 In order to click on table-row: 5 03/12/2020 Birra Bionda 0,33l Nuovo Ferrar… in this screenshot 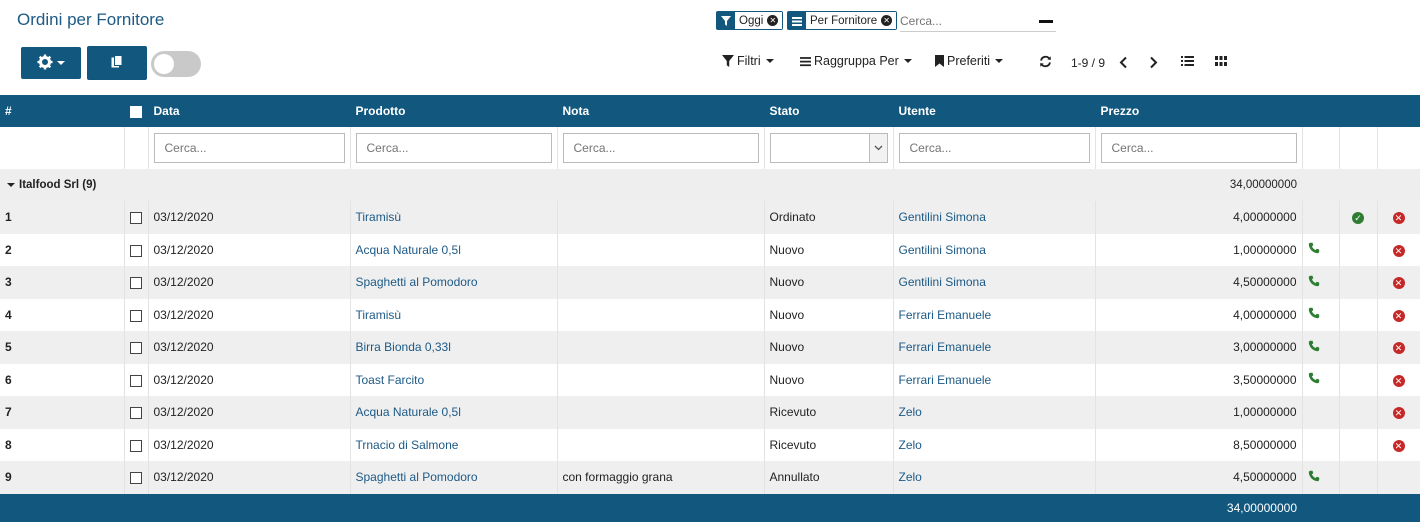, I will do `click(710, 347)`.